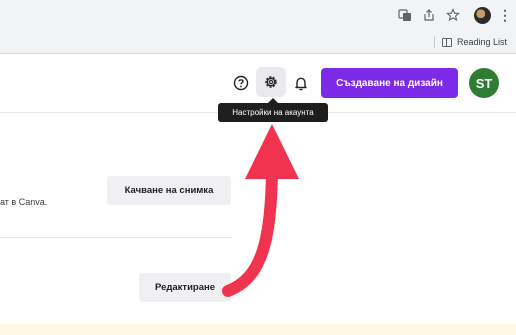 This screenshot has width=516, height=335. I want to click on gear-icon, so click(271, 82).